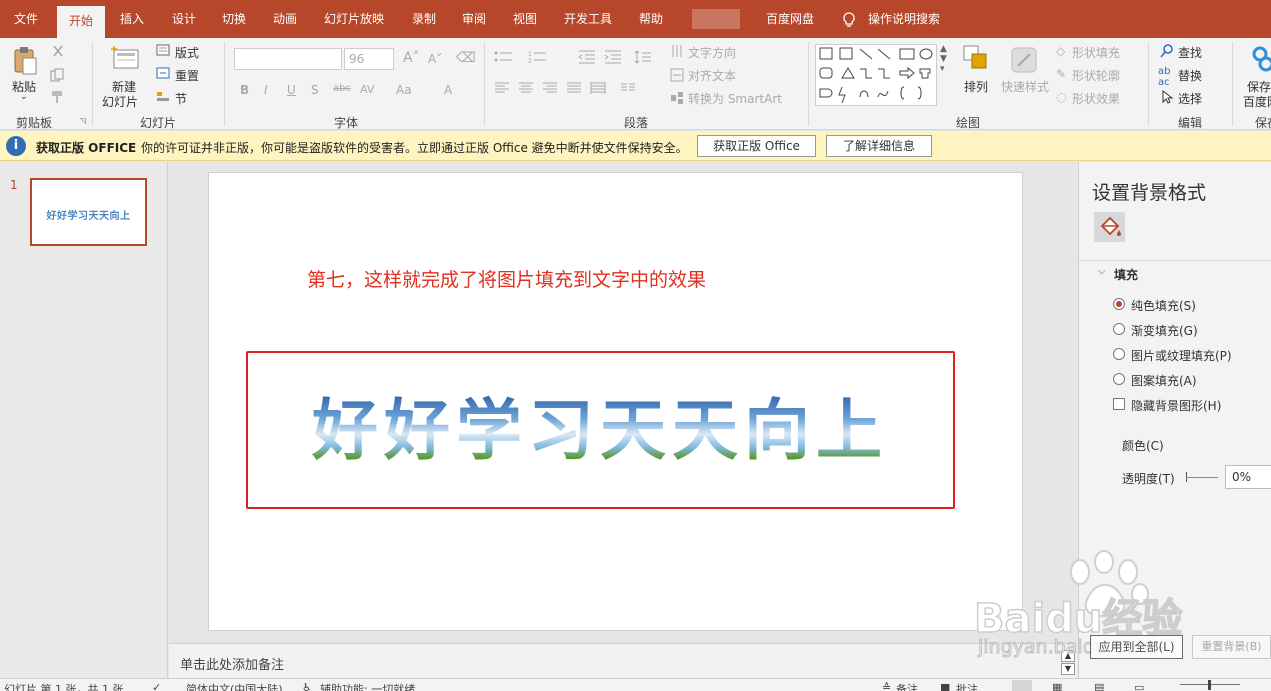  I want to click on reset-label: 重置, so click(187, 75).